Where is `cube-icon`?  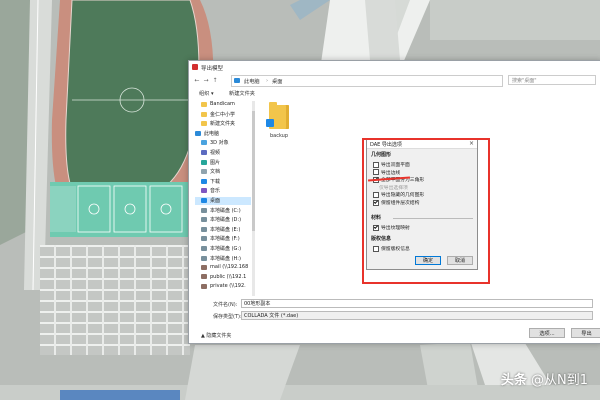 cube-icon is located at coordinates (204, 143).